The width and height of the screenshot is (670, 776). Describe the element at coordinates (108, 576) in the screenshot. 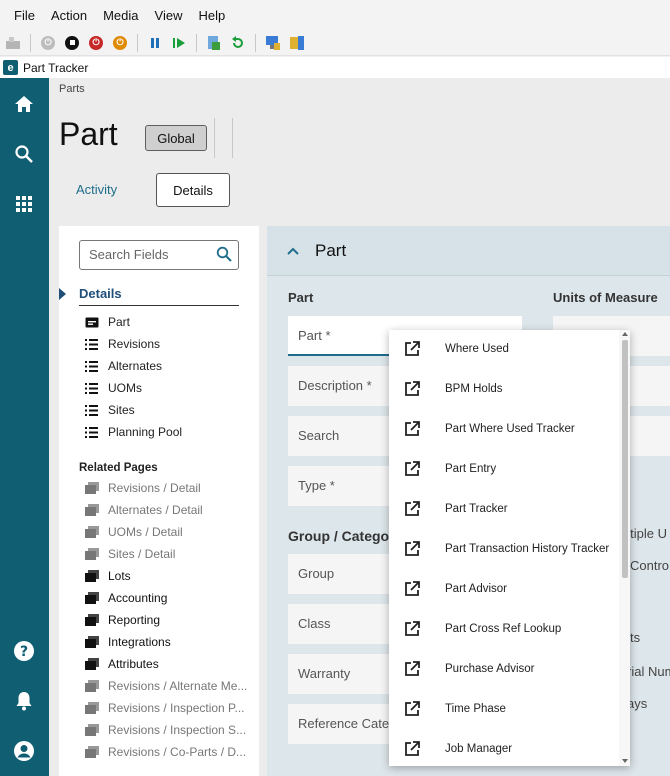

I see `related-lots: Lots` at that location.